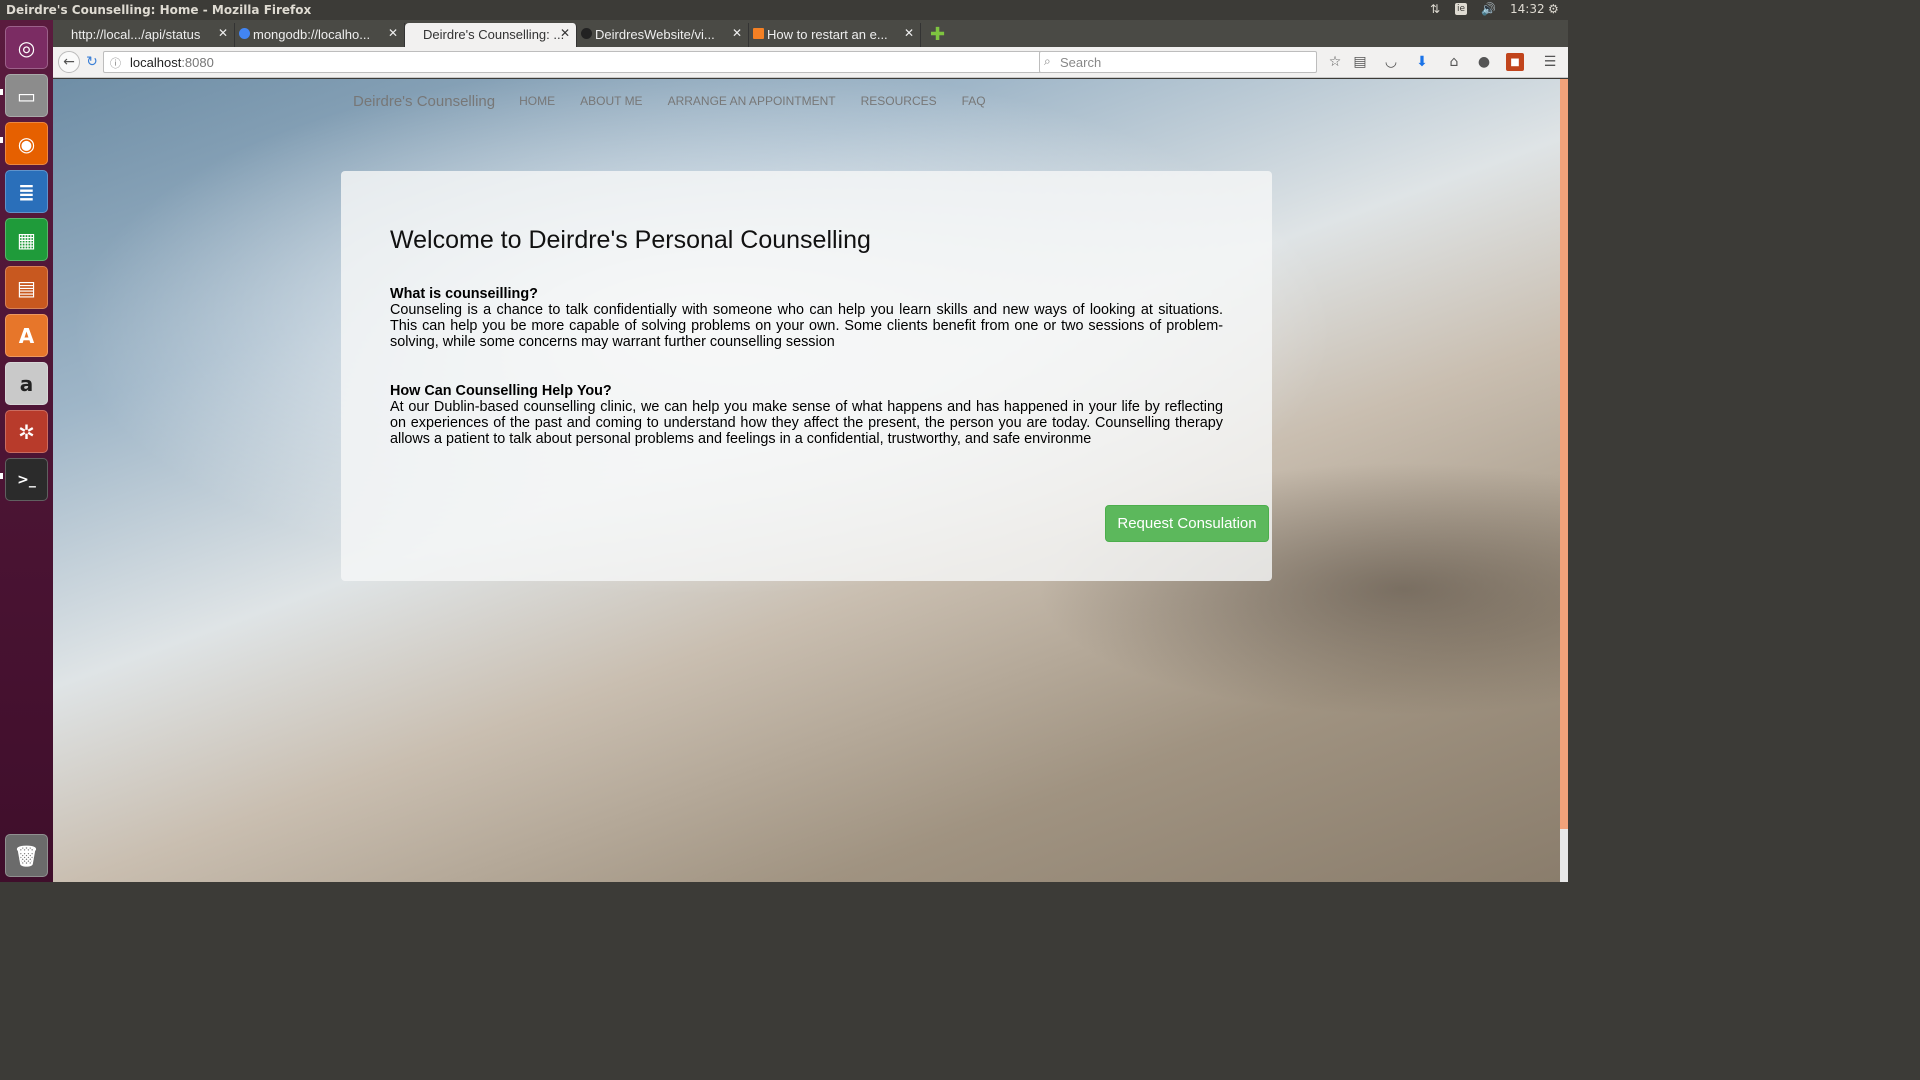  I want to click on volume-icon: 🔊, so click(1488, 9).